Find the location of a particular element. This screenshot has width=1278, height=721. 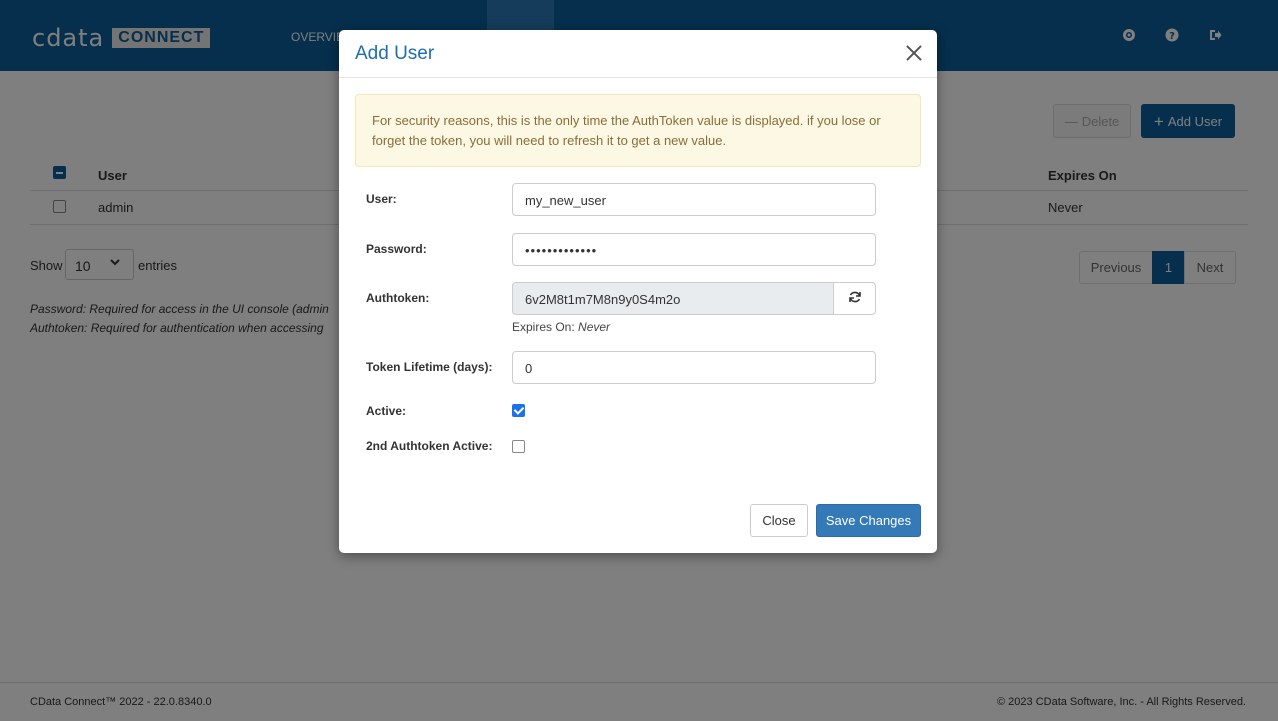

password-input: ••••••••••••• is located at coordinates (694, 249).